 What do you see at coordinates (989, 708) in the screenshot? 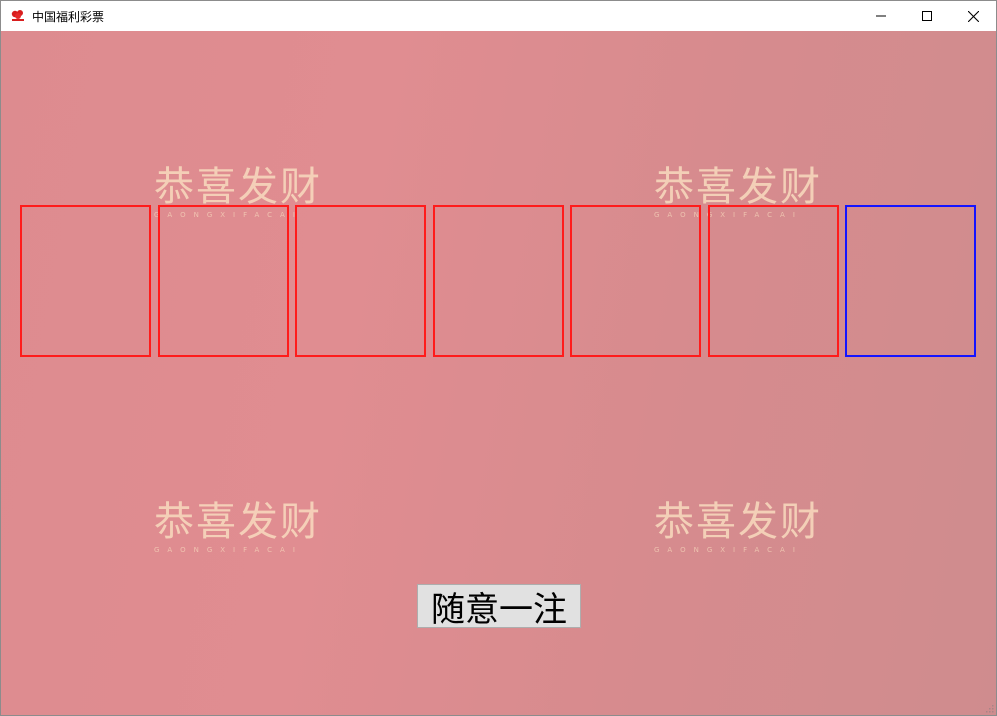
I see `resize-grip-icon` at bounding box center [989, 708].